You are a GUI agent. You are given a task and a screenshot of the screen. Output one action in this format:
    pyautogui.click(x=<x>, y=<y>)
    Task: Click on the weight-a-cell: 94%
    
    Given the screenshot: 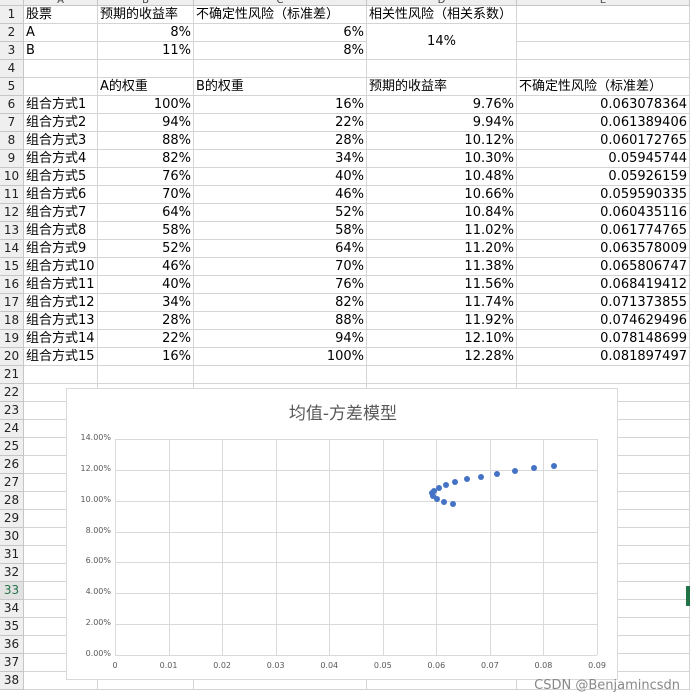 What is the action you would take?
    pyautogui.click(x=146, y=123)
    